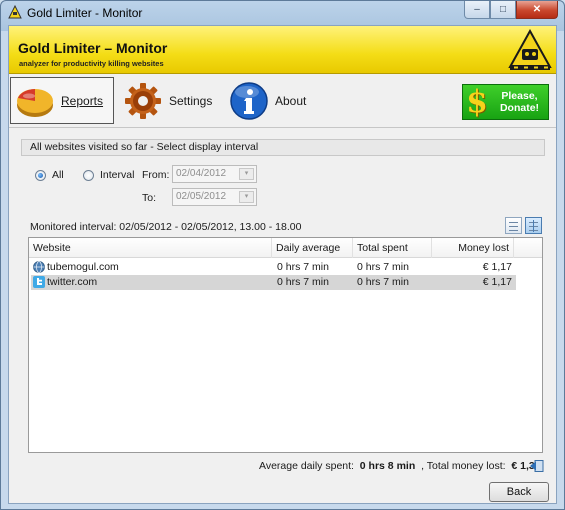 Image resolution: width=565 pixels, height=510 pixels. What do you see at coordinates (513, 225) in the screenshot?
I see `list-view-button` at bounding box center [513, 225].